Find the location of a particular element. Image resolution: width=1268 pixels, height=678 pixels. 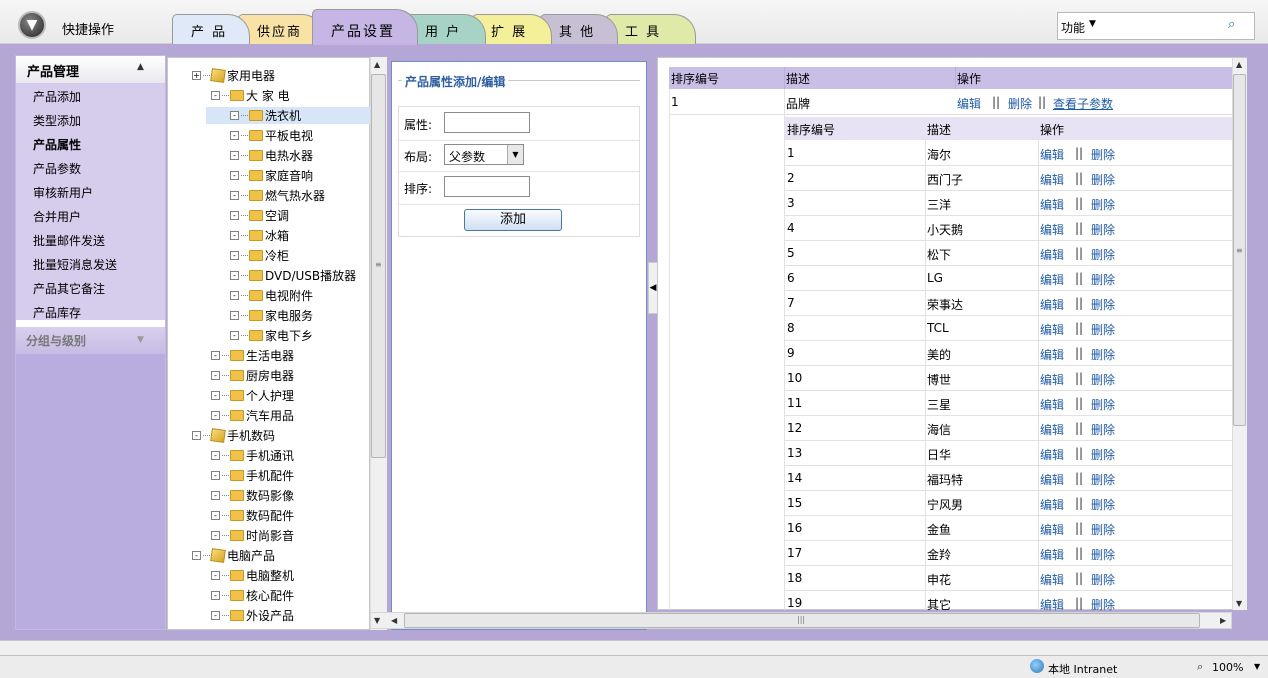

tree-node-label: 家庭音响 is located at coordinates (289, 175).